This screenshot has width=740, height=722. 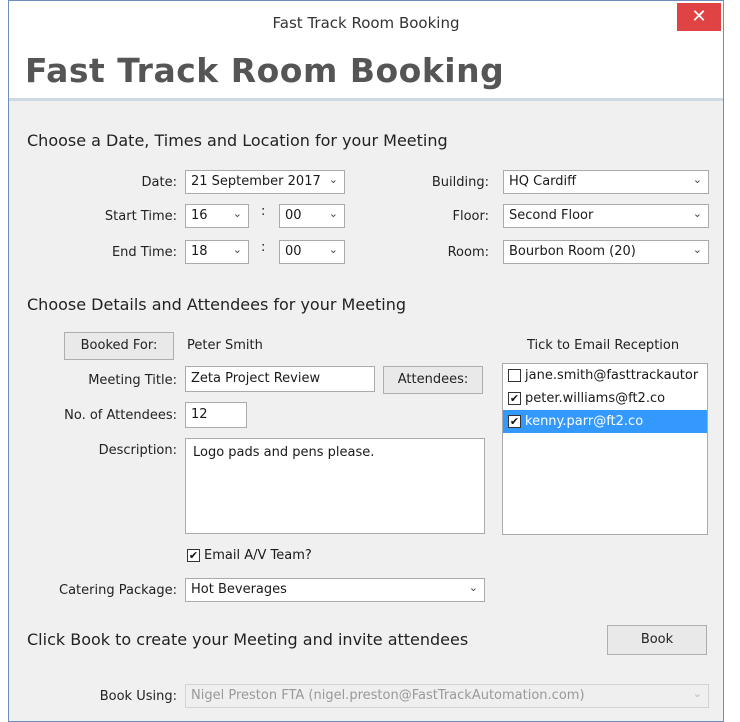 I want to click on email-av-label: Email A/V Team?, so click(x=258, y=555).